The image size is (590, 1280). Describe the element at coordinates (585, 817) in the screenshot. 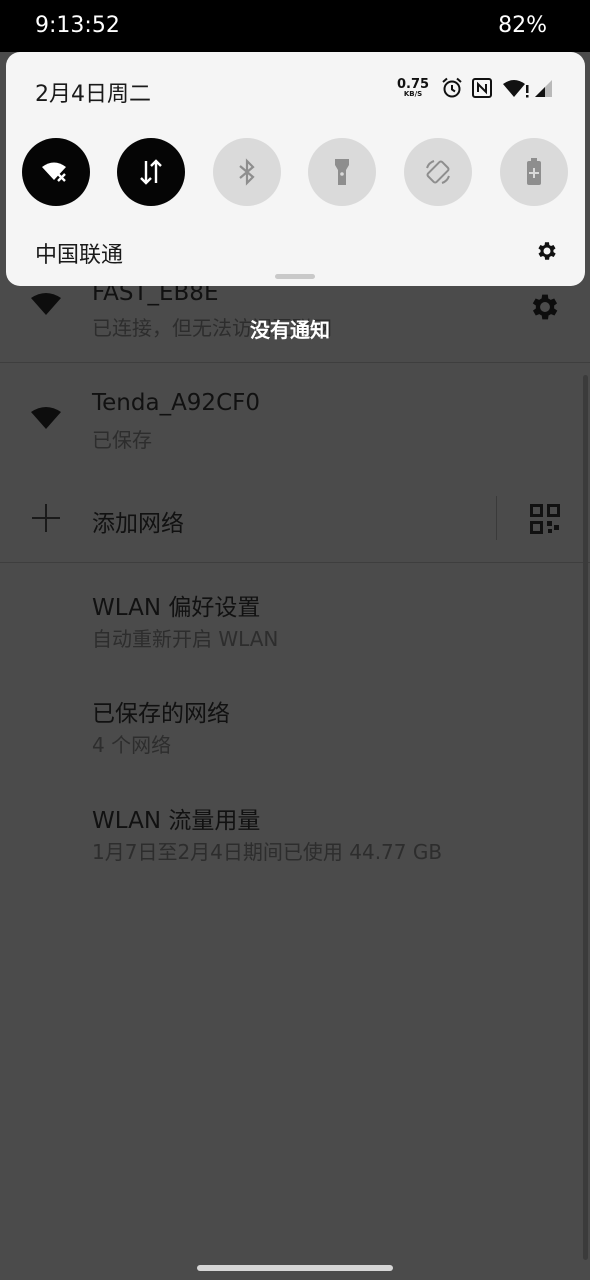

I see `scrollbar` at that location.